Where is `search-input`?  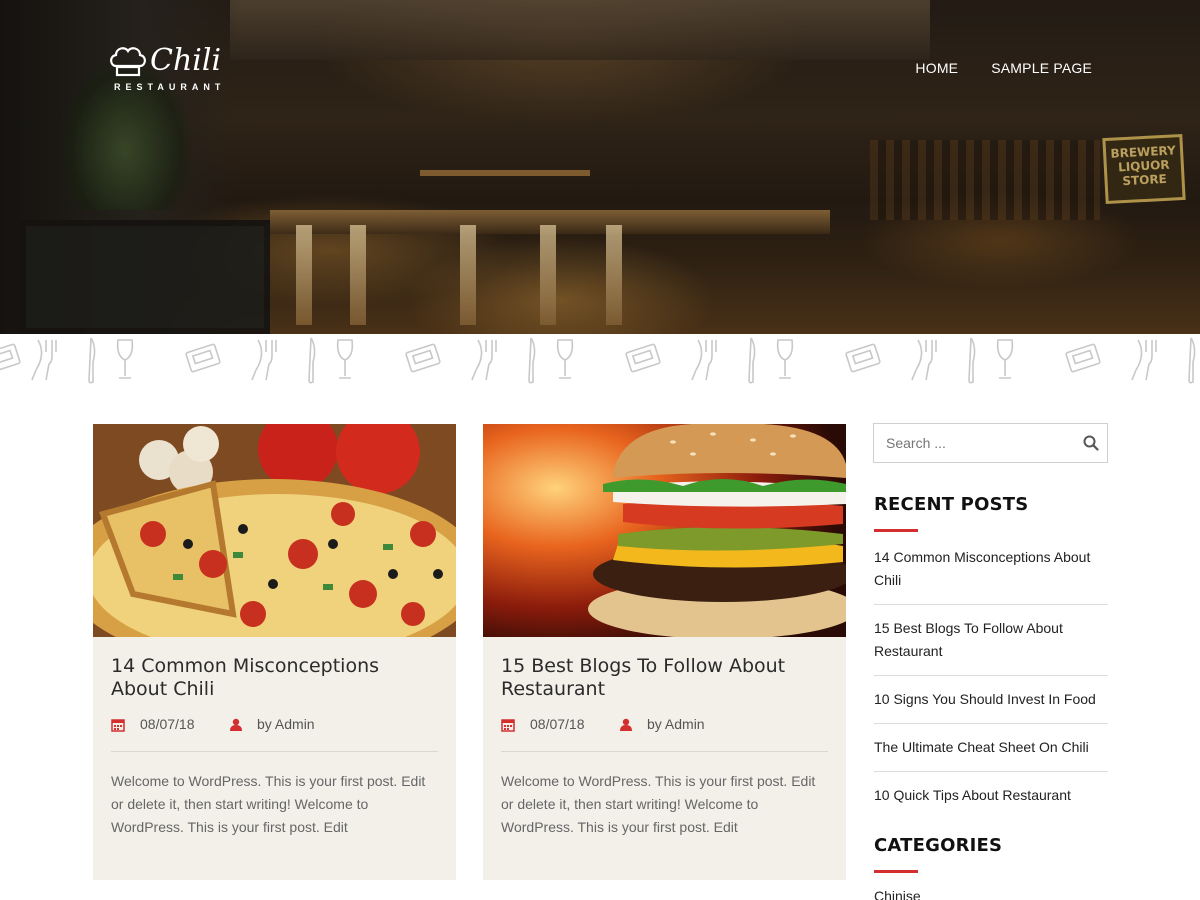
search-input is located at coordinates (974, 443).